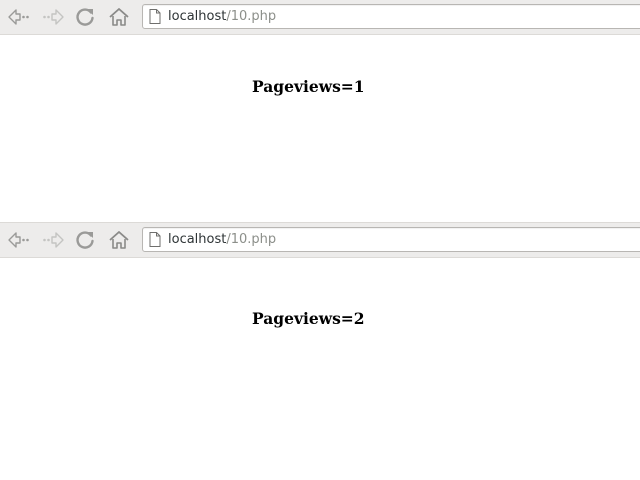 The height and width of the screenshot is (480, 640). Describe the element at coordinates (308, 318) in the screenshot. I see `pageviews-text: Pageviews=2` at that location.